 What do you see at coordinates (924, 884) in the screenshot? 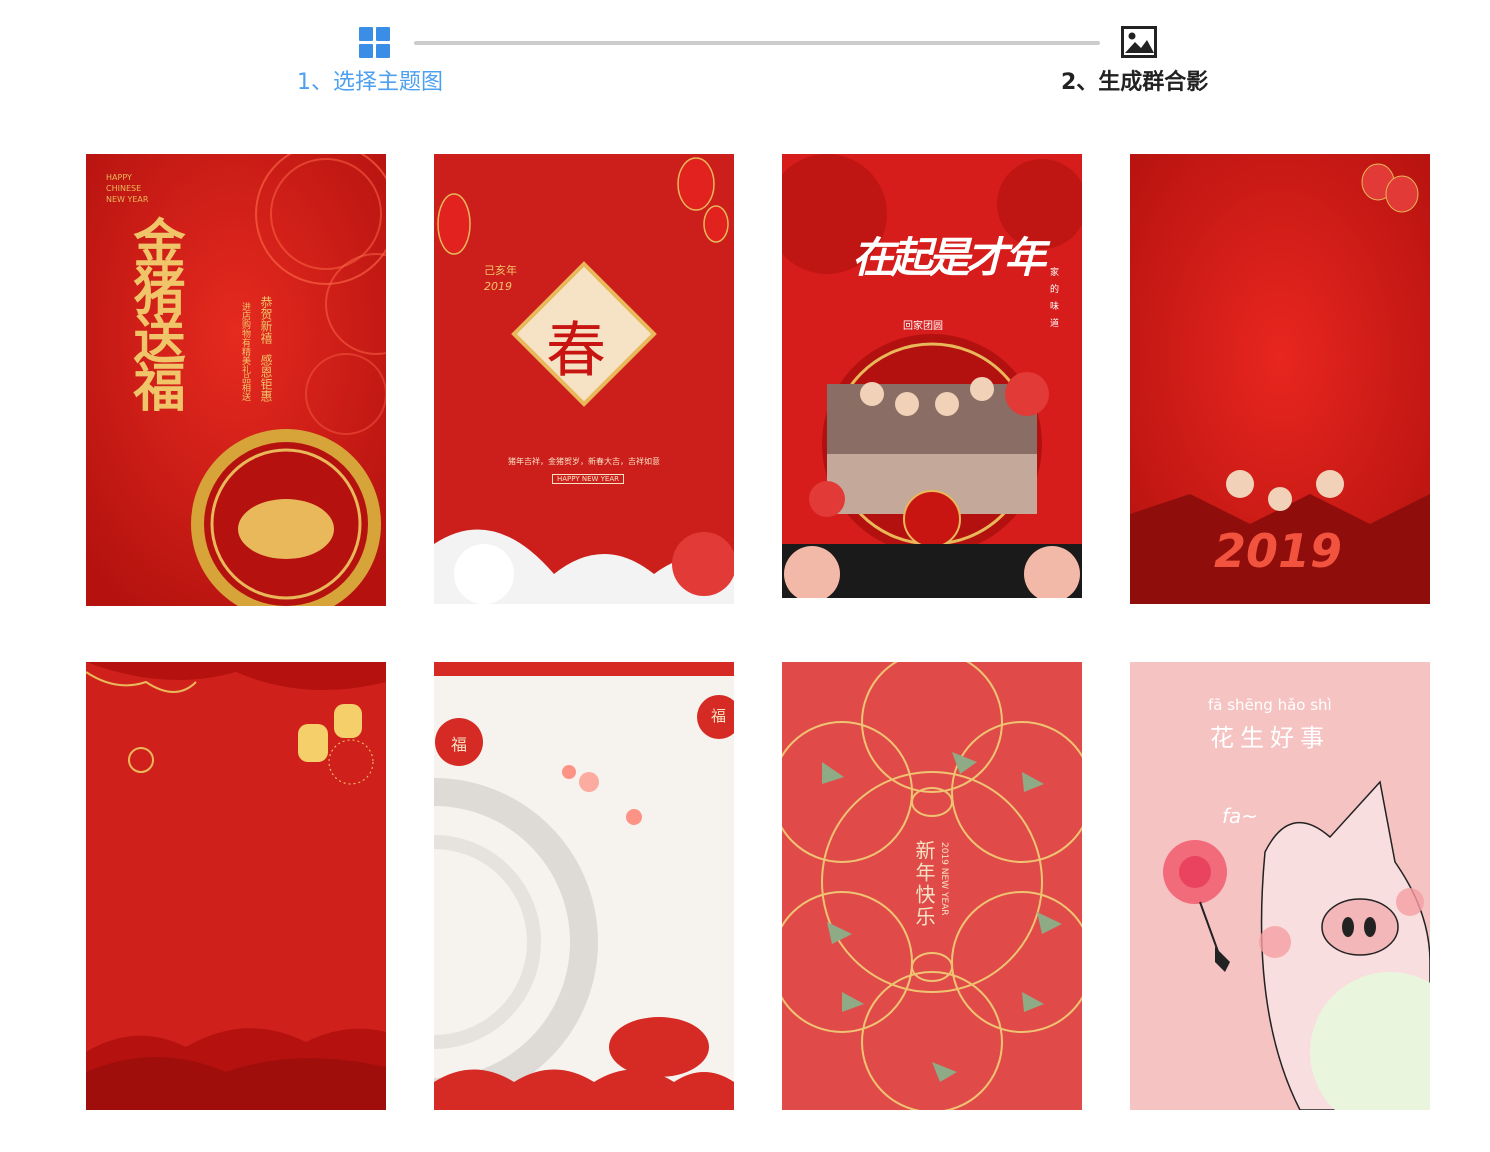
I see `card7-headline: 新年快乐` at bounding box center [924, 884].